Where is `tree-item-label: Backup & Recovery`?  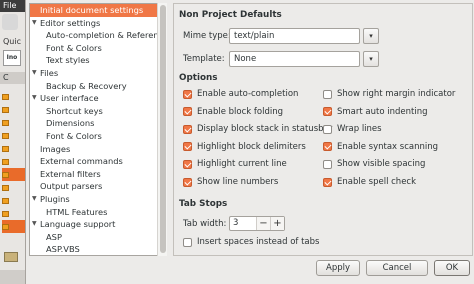 tree-item-label: Backup & Recovery is located at coordinates (86, 85).